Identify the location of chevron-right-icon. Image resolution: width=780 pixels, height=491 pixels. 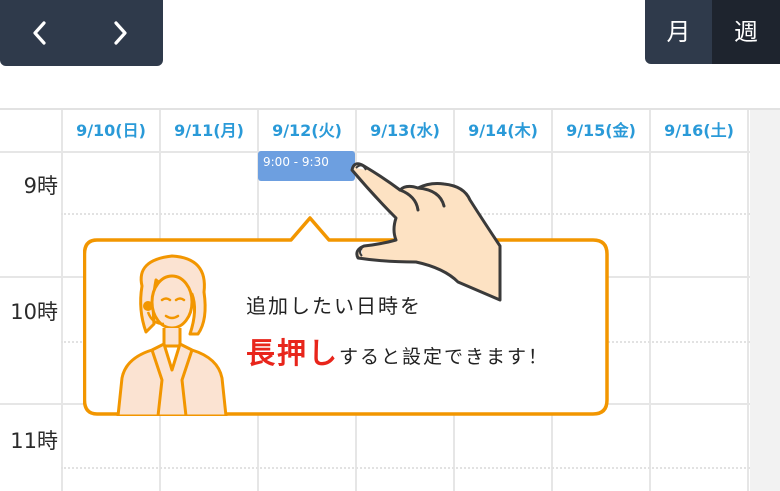
(120, 33).